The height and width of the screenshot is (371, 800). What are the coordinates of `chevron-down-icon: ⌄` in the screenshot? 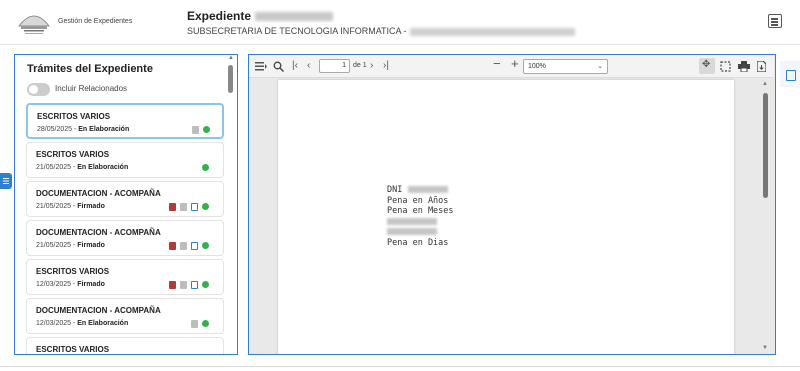 It's located at (600, 66).